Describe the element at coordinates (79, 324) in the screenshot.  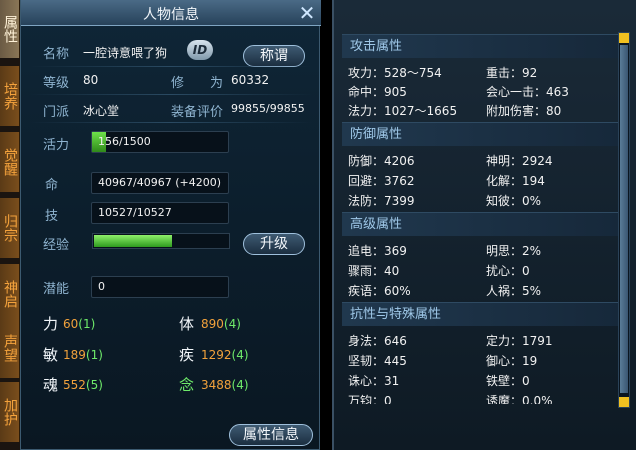
I see `attr-strength-value: 60(1)` at that location.